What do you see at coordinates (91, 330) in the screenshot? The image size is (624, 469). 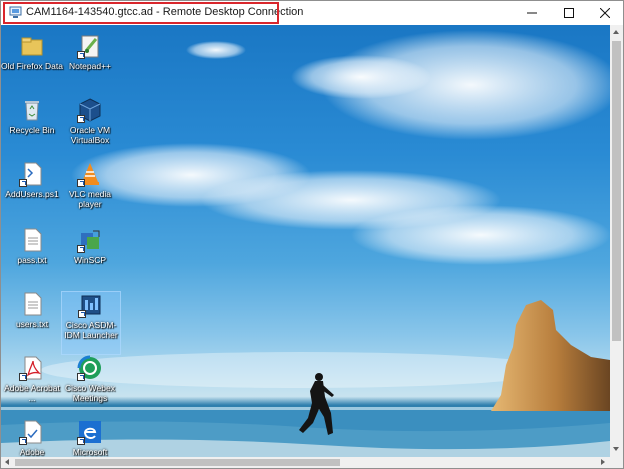 I see `desktop-icon-label: Cisco ASDM-IDM Launcher` at bounding box center [91, 330].